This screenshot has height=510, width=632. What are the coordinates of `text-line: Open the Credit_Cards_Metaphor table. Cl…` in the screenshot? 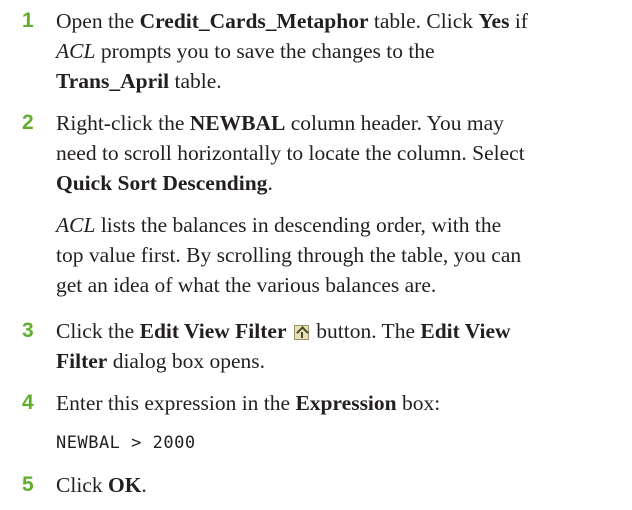 It's located at (292, 21).